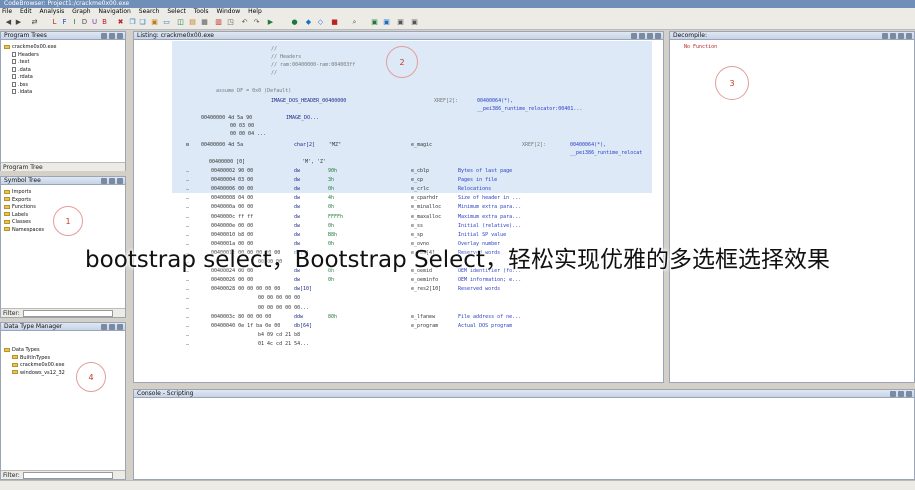 This screenshot has width=915, height=490. What do you see at coordinates (901, 394) in the screenshot?
I see `console-menu-icon` at bounding box center [901, 394].